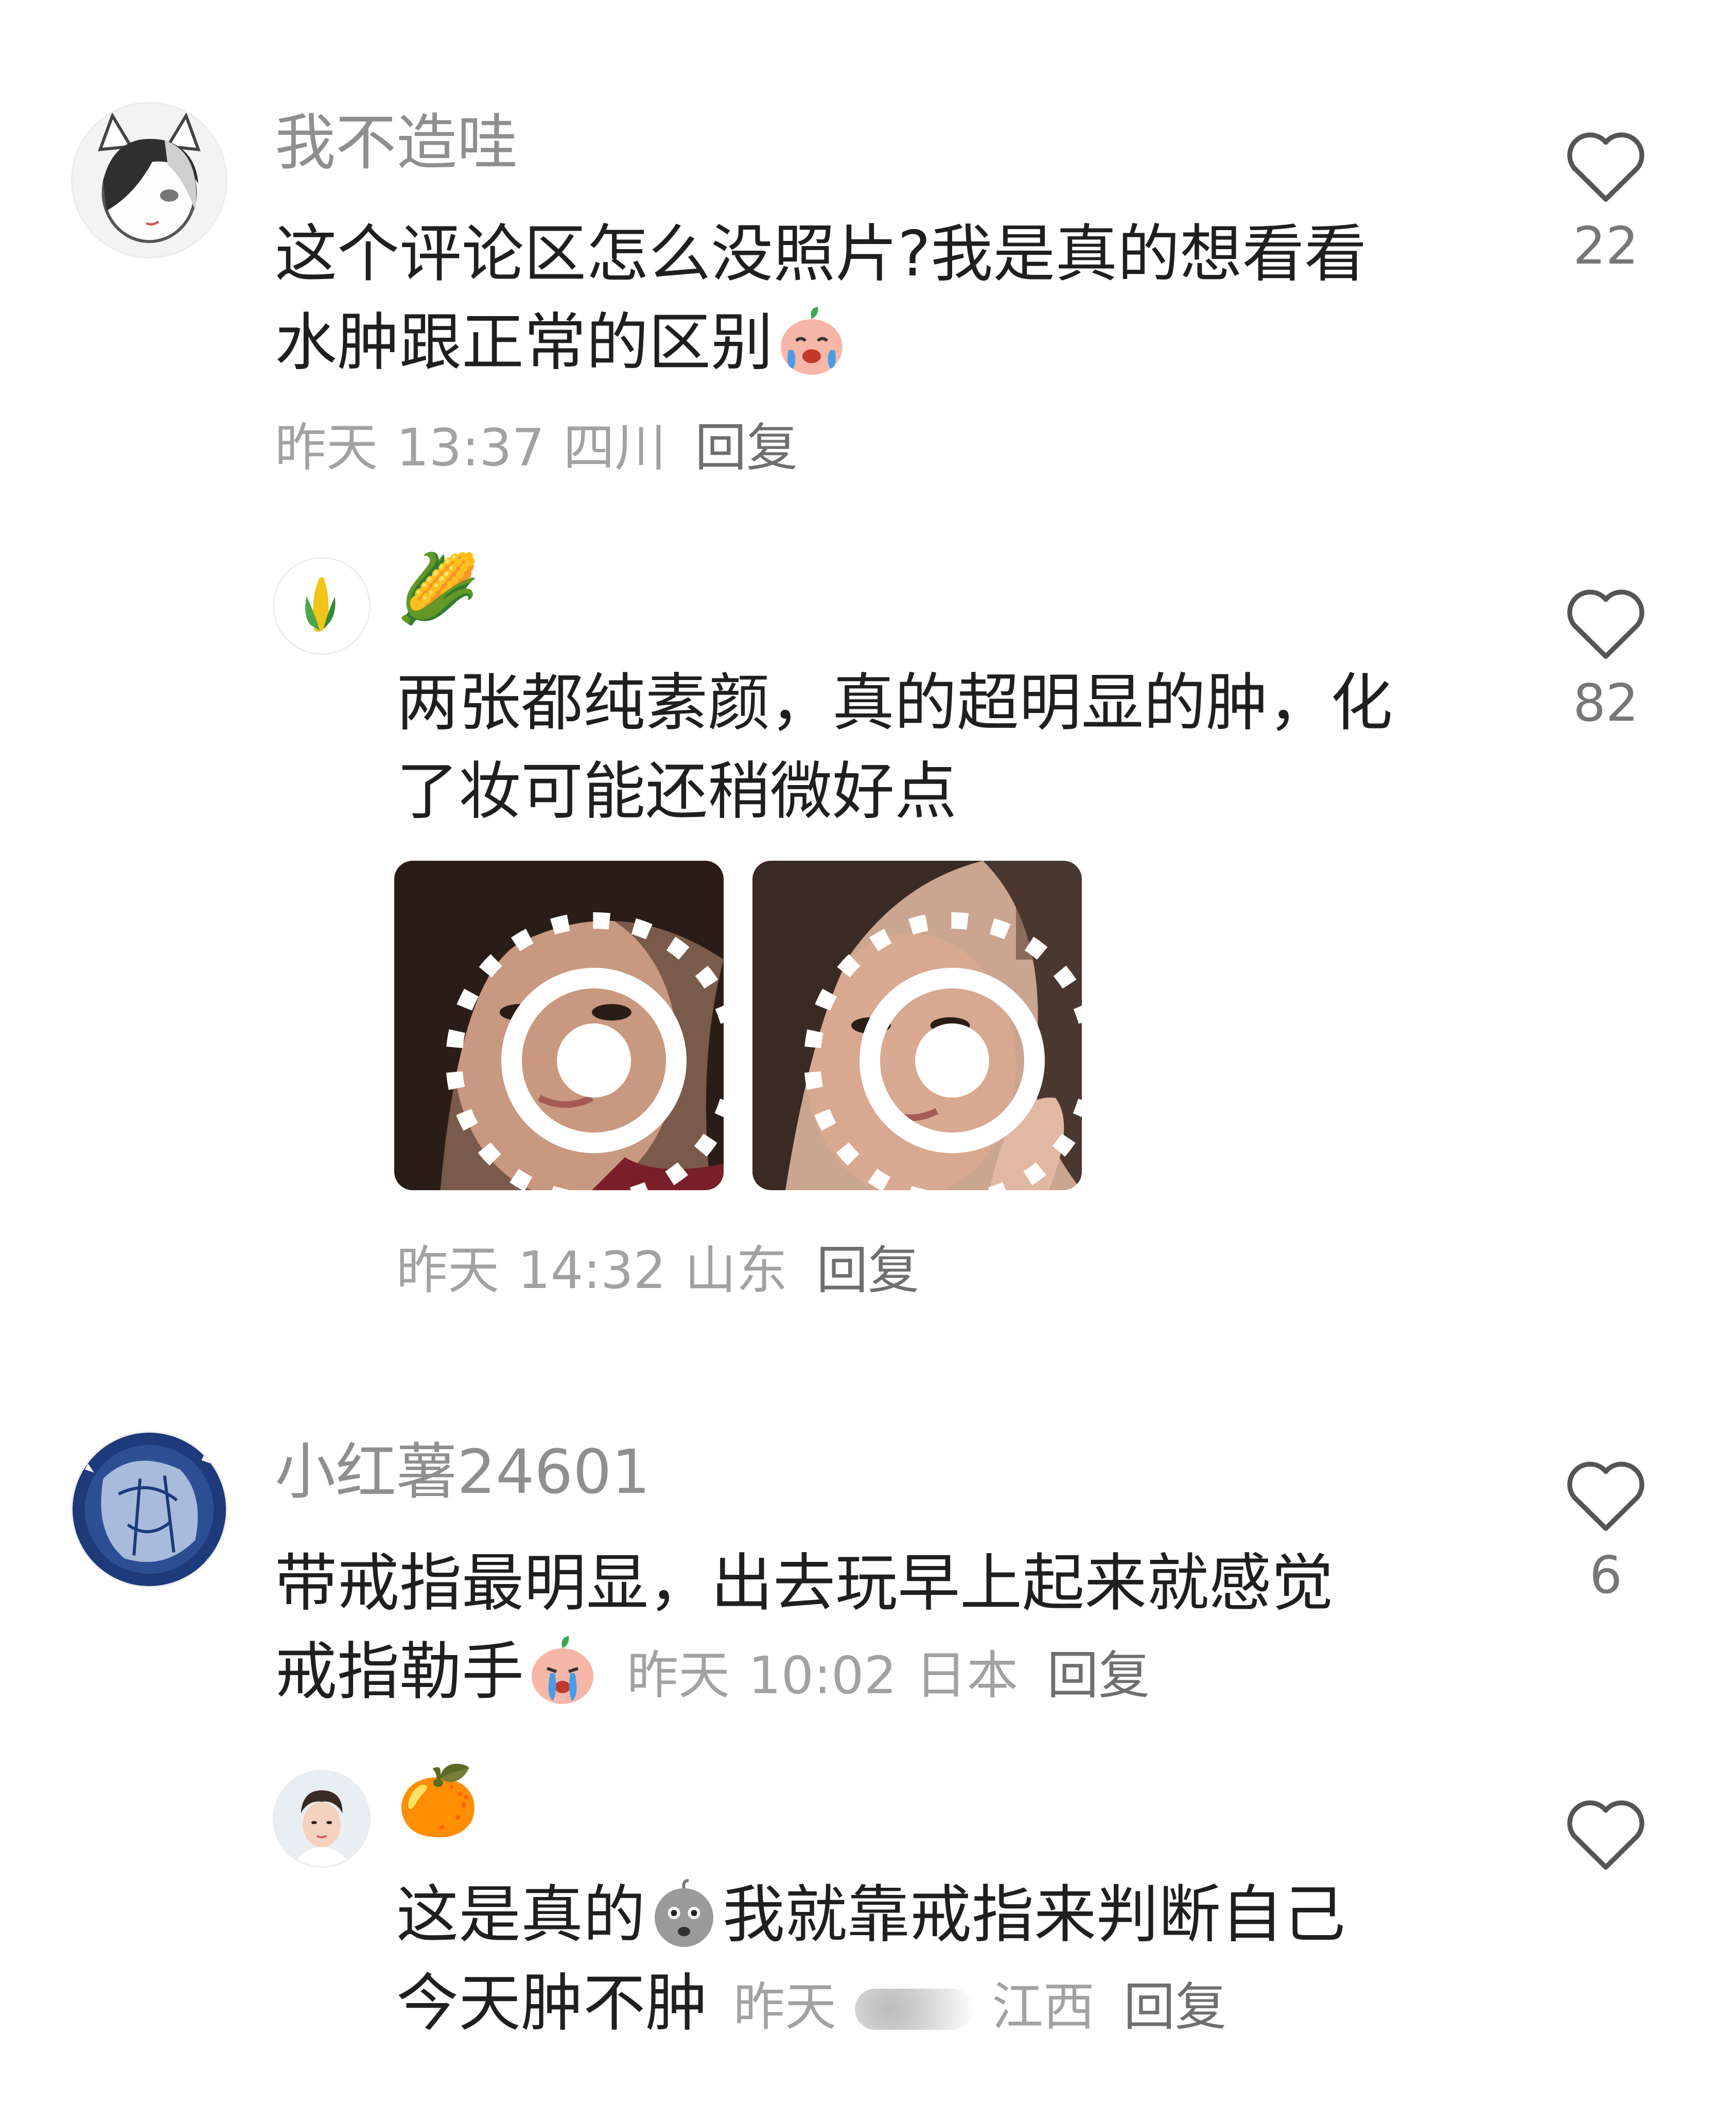 The width and height of the screenshot is (1736, 2105). I want to click on comment-line: 了妆可能还稍微好点, so click(676, 792).